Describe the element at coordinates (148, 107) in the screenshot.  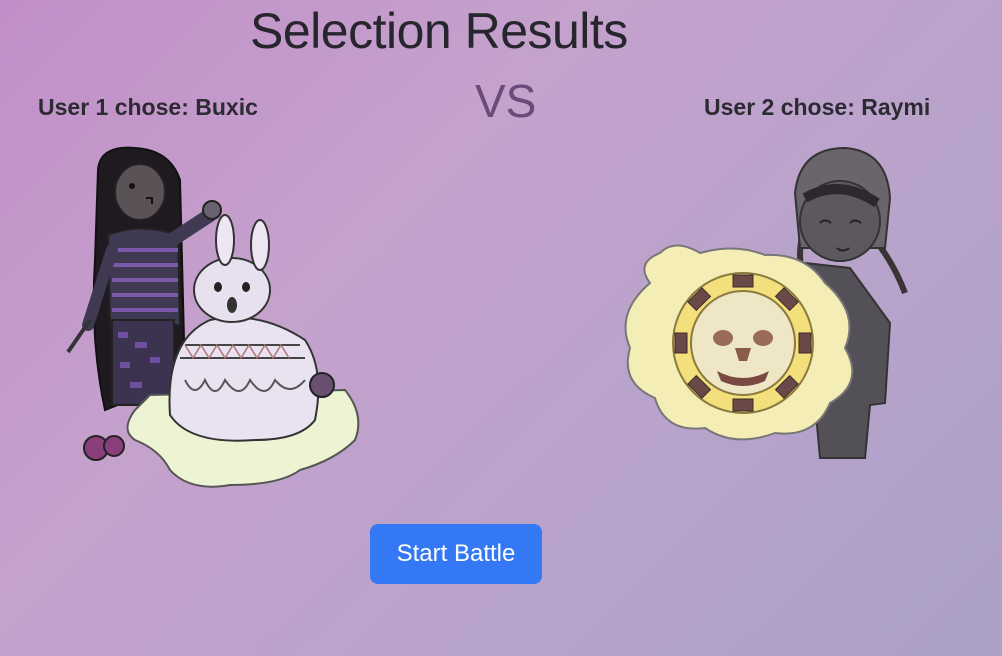
I see `user1-choice-label: User 1 chose: Buxic` at that location.